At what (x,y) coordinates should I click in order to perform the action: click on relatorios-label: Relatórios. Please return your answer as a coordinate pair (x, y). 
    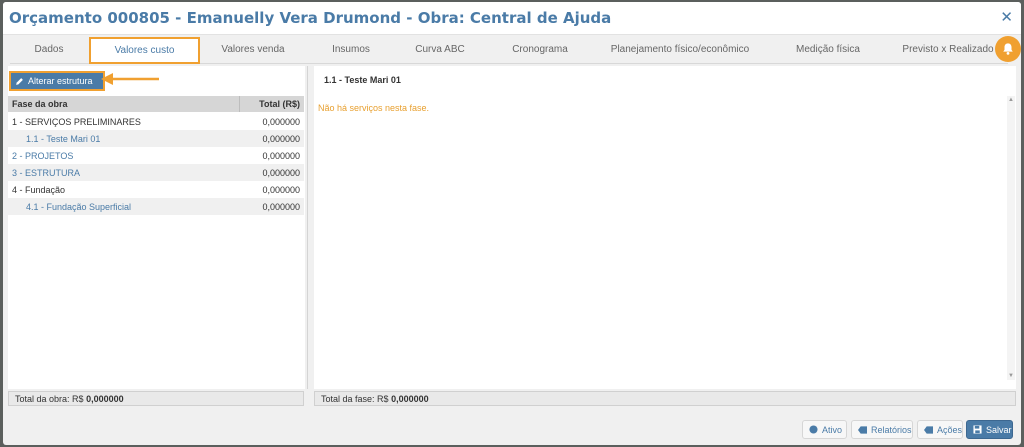
    Looking at the image, I should click on (891, 429).